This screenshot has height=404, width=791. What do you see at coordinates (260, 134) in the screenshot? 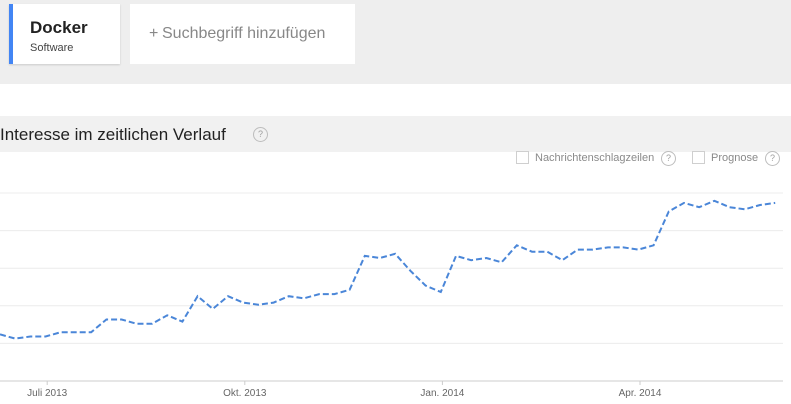
I see `question-circle-icon: ?` at bounding box center [260, 134].